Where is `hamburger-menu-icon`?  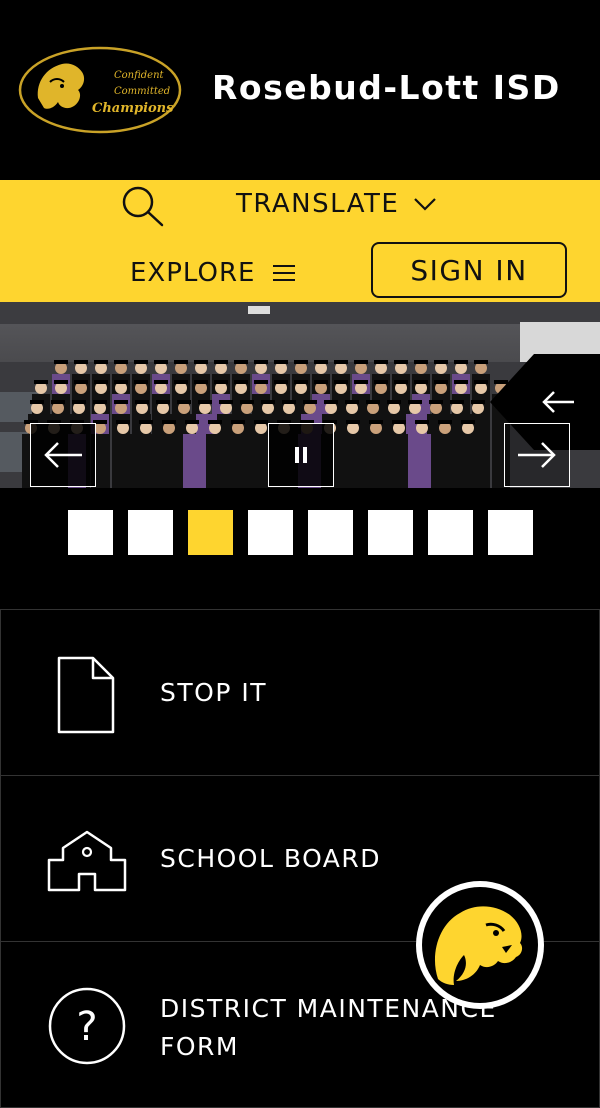 hamburger-menu-icon is located at coordinates (284, 273).